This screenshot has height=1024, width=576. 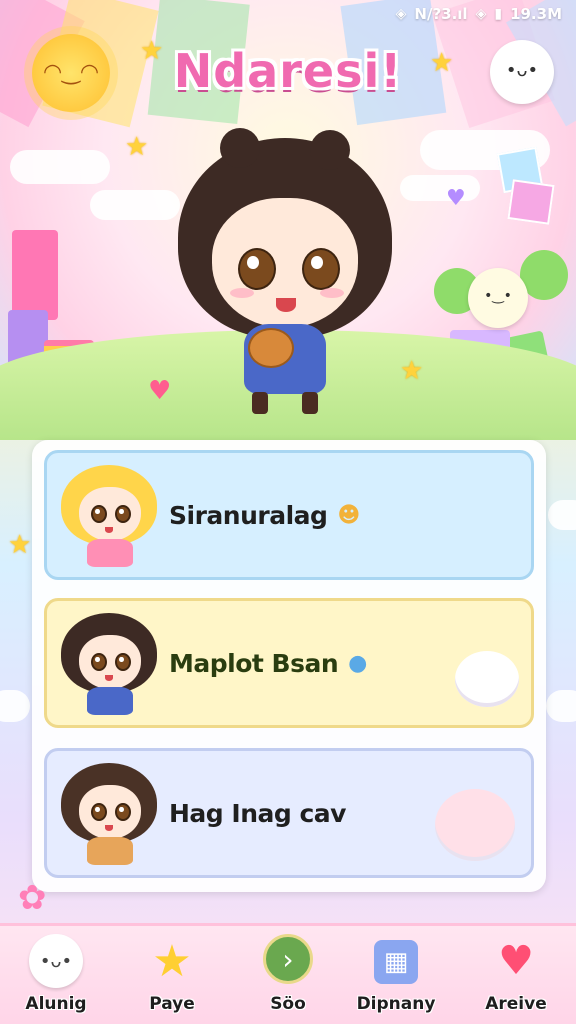 I want to click on battery-icon: ▮, so click(x=498, y=14).